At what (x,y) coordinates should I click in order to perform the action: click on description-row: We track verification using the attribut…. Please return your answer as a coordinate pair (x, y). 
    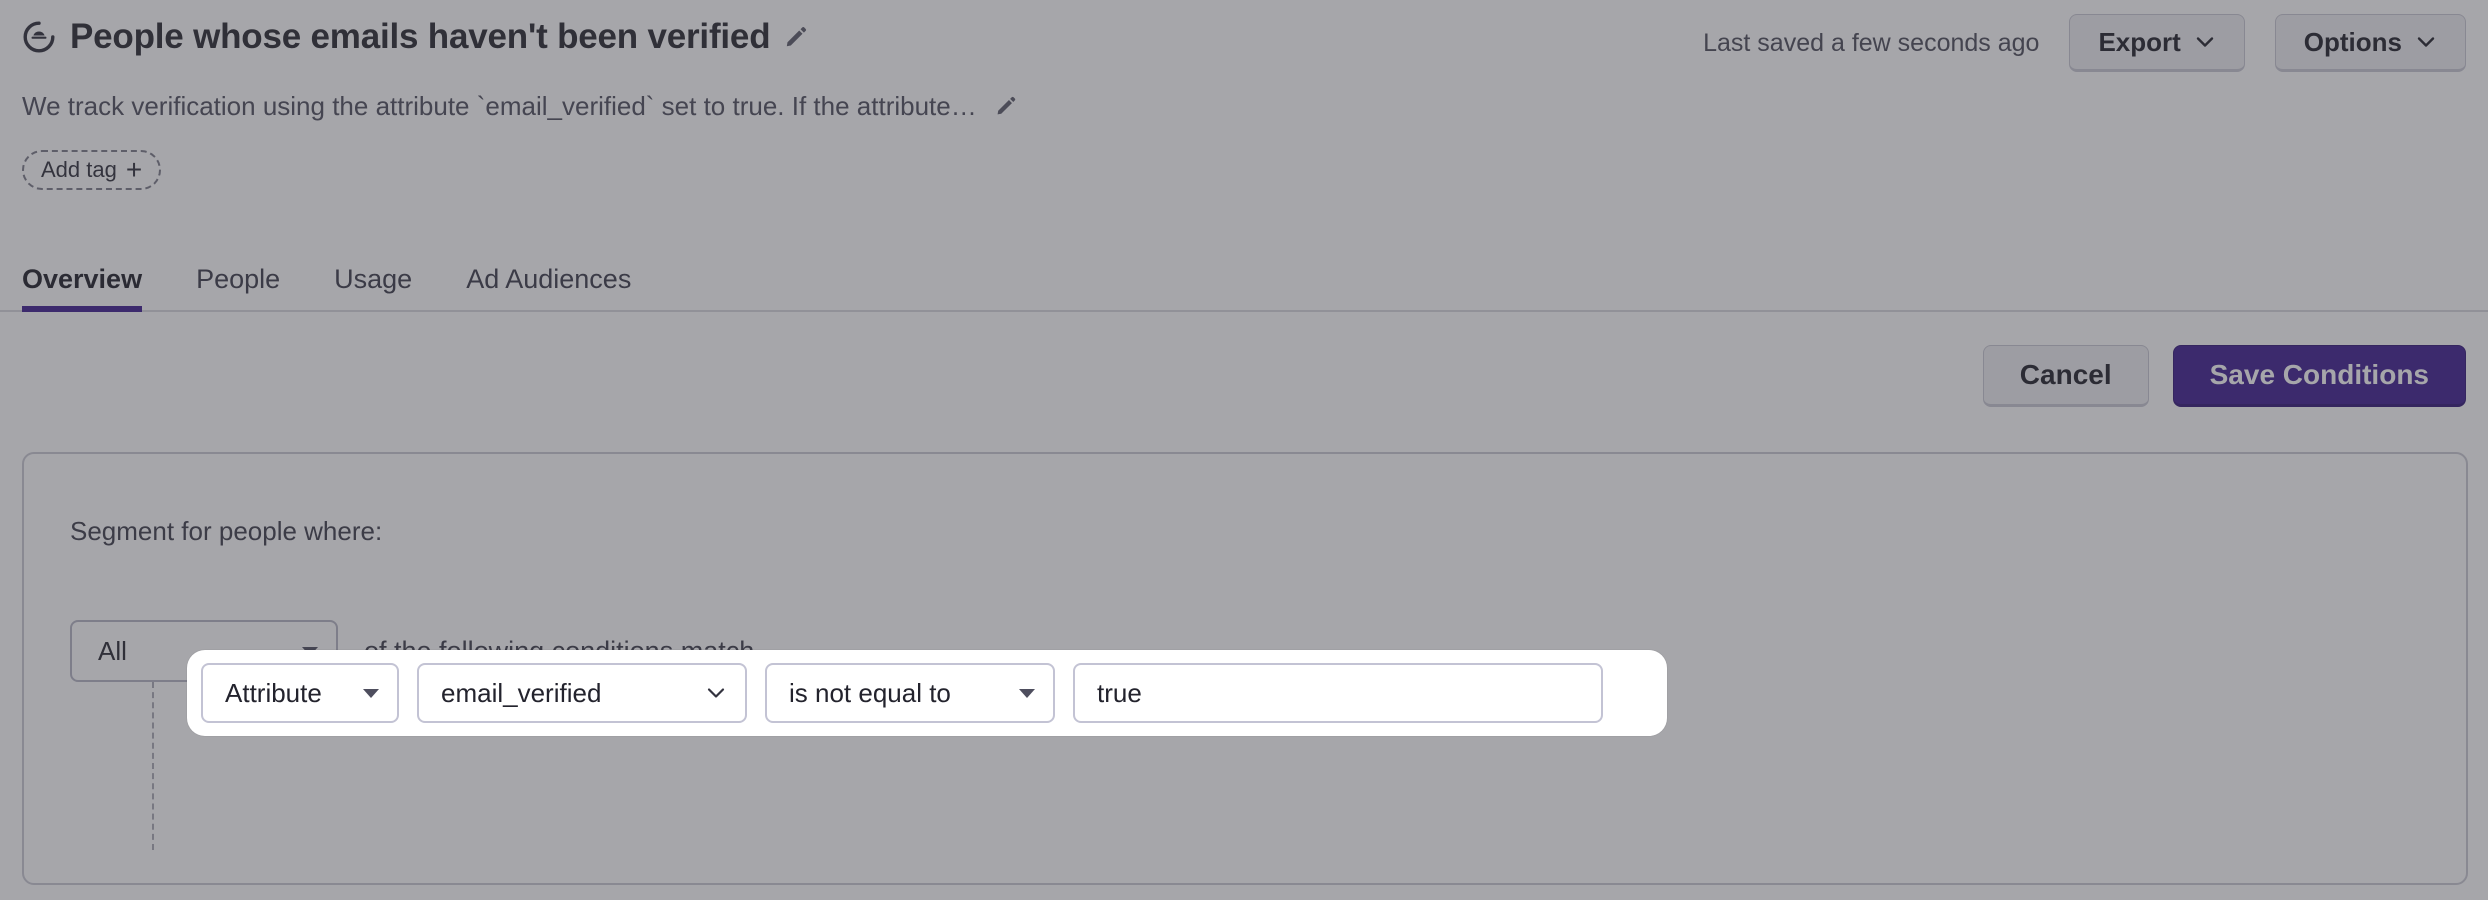
    Looking at the image, I should click on (519, 106).